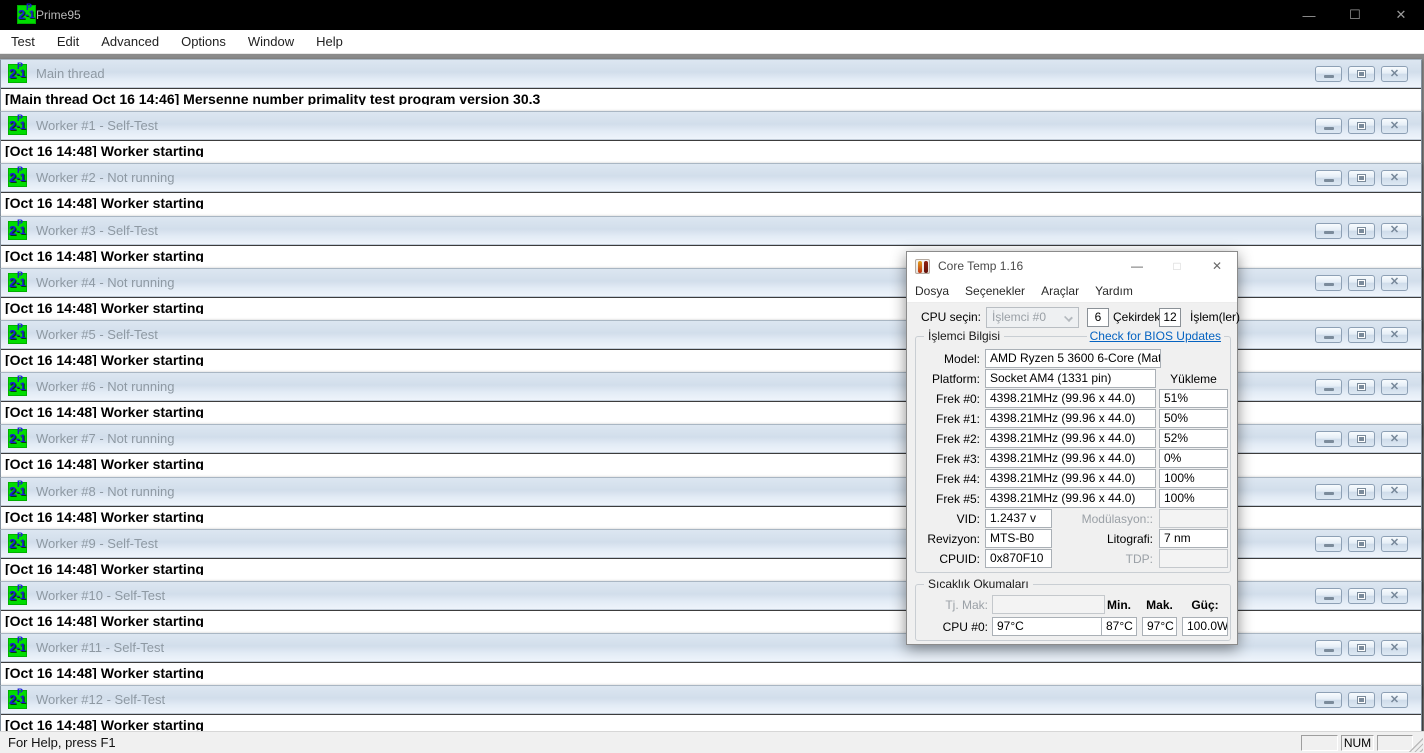 Image resolution: width=1424 pixels, height=753 pixels. What do you see at coordinates (711, 230) in the screenshot?
I see `mdi-titlebar: 2 P -1 Worker #3 - Self-Test ✕` at bounding box center [711, 230].